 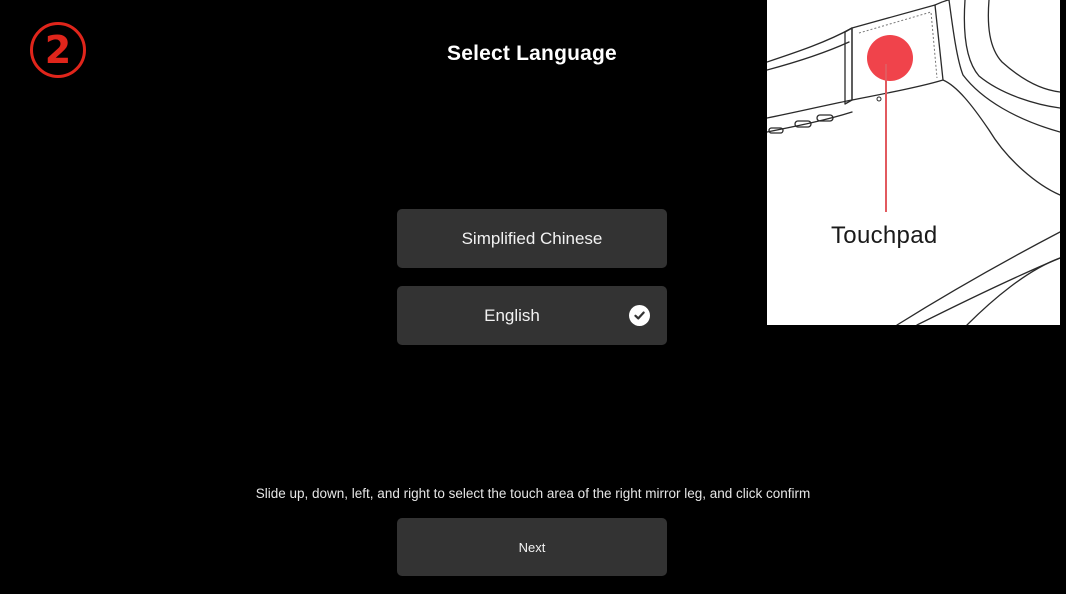 What do you see at coordinates (639, 315) in the screenshot?
I see `check-circle-icon` at bounding box center [639, 315].